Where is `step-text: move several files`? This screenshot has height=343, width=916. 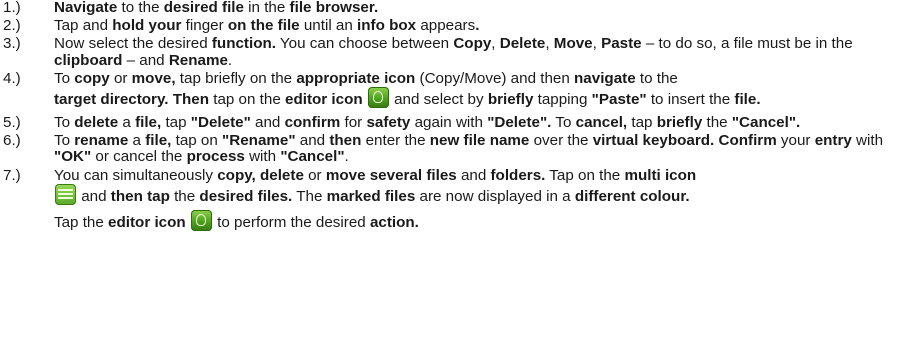
step-text: move several files is located at coordinates (391, 175).